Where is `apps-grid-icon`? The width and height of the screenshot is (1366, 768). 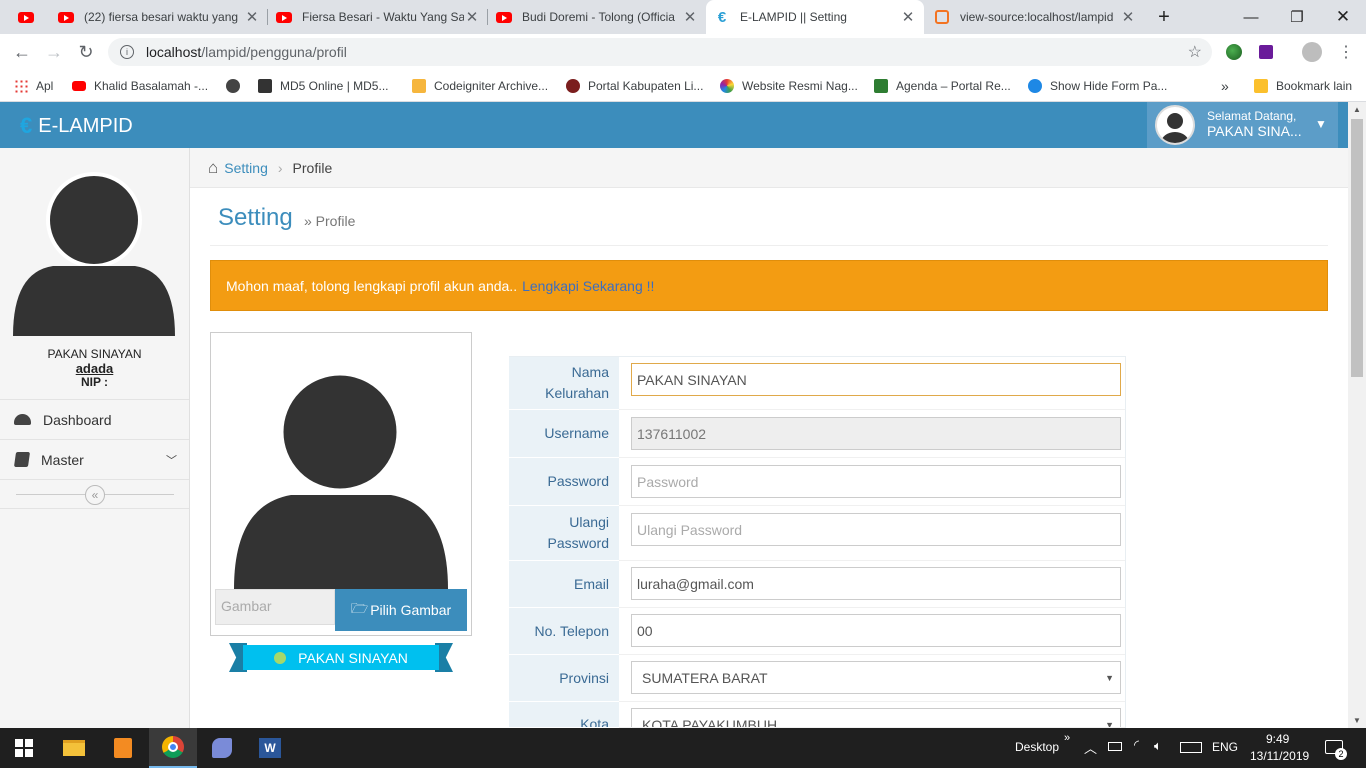
apps-grid-icon is located at coordinates (21, 86).